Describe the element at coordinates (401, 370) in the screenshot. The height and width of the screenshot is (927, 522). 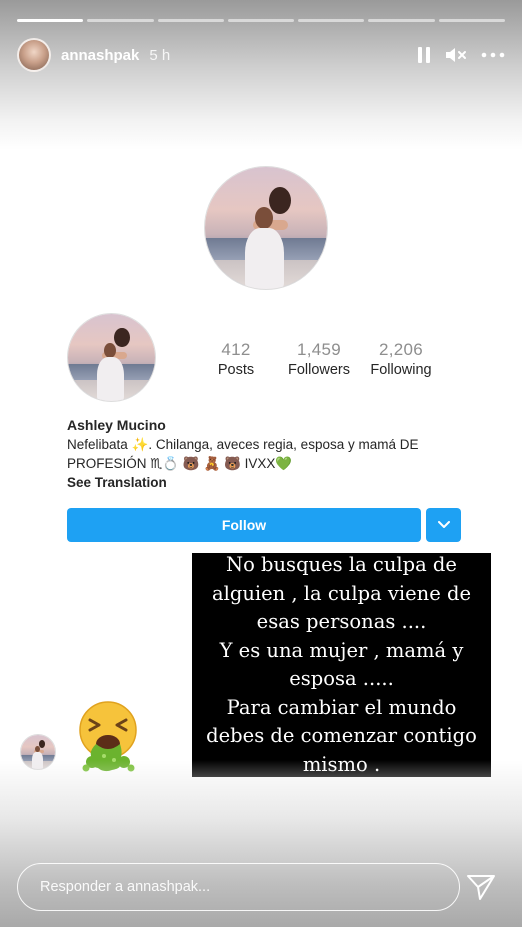
I see `stat-following-label: Following` at that location.